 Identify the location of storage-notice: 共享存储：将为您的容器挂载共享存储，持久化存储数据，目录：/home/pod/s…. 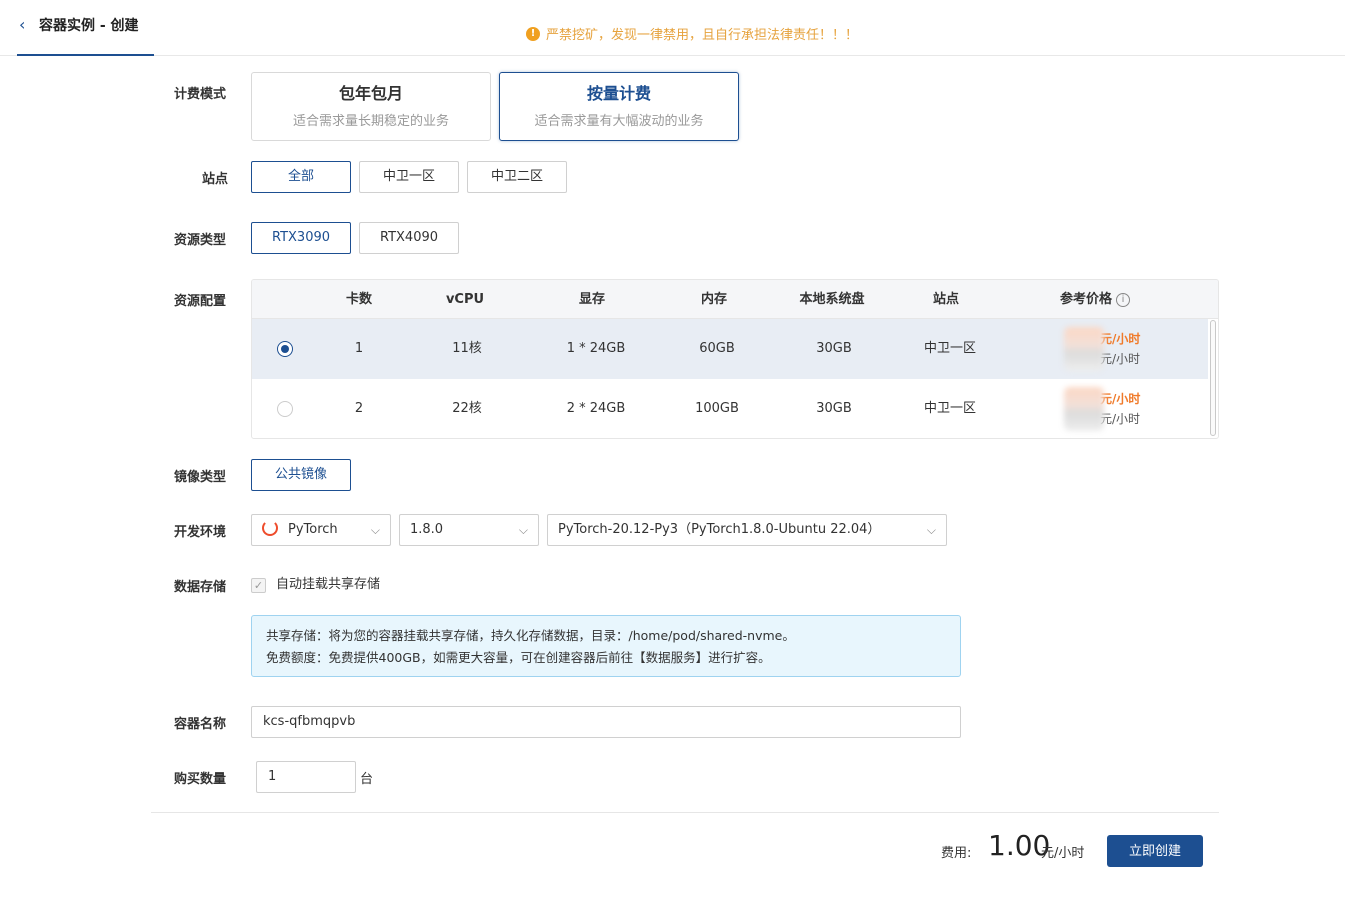
(606, 646).